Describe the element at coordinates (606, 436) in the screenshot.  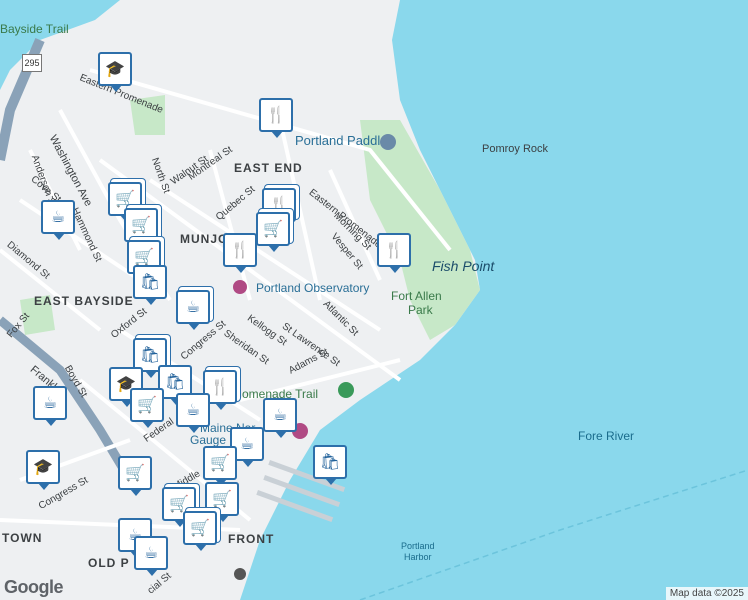
I see `label-fore-river: Fore River` at that location.